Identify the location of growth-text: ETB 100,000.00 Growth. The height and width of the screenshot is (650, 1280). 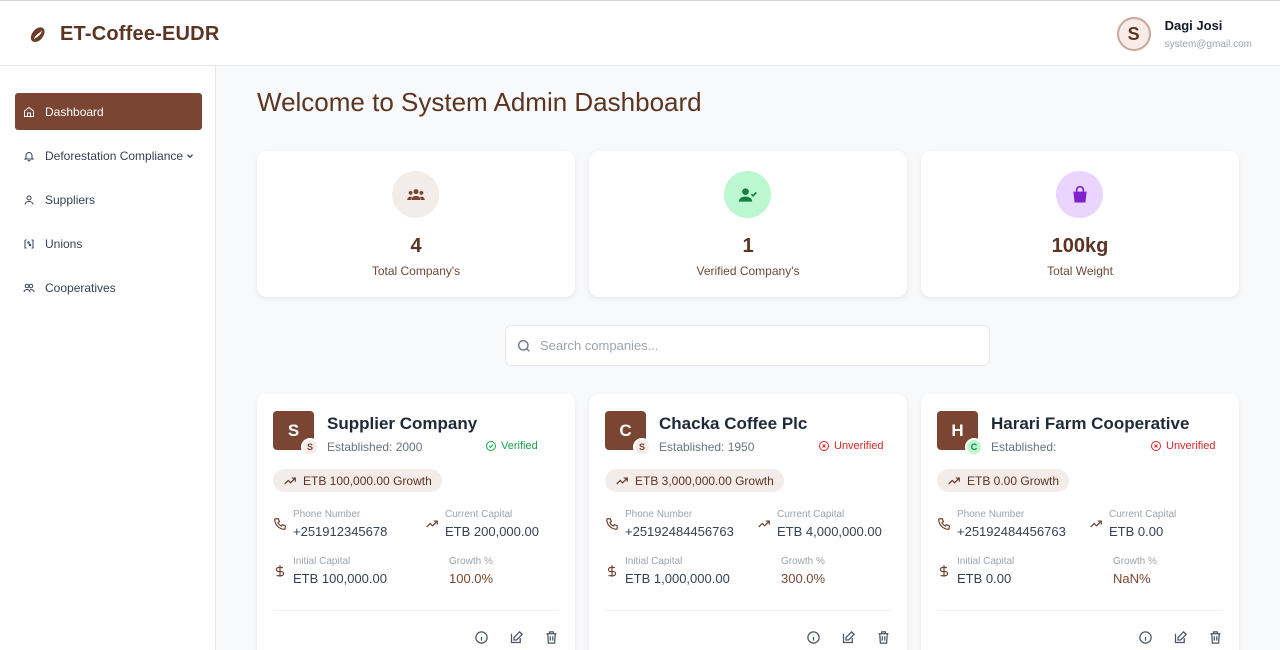
(367, 480).